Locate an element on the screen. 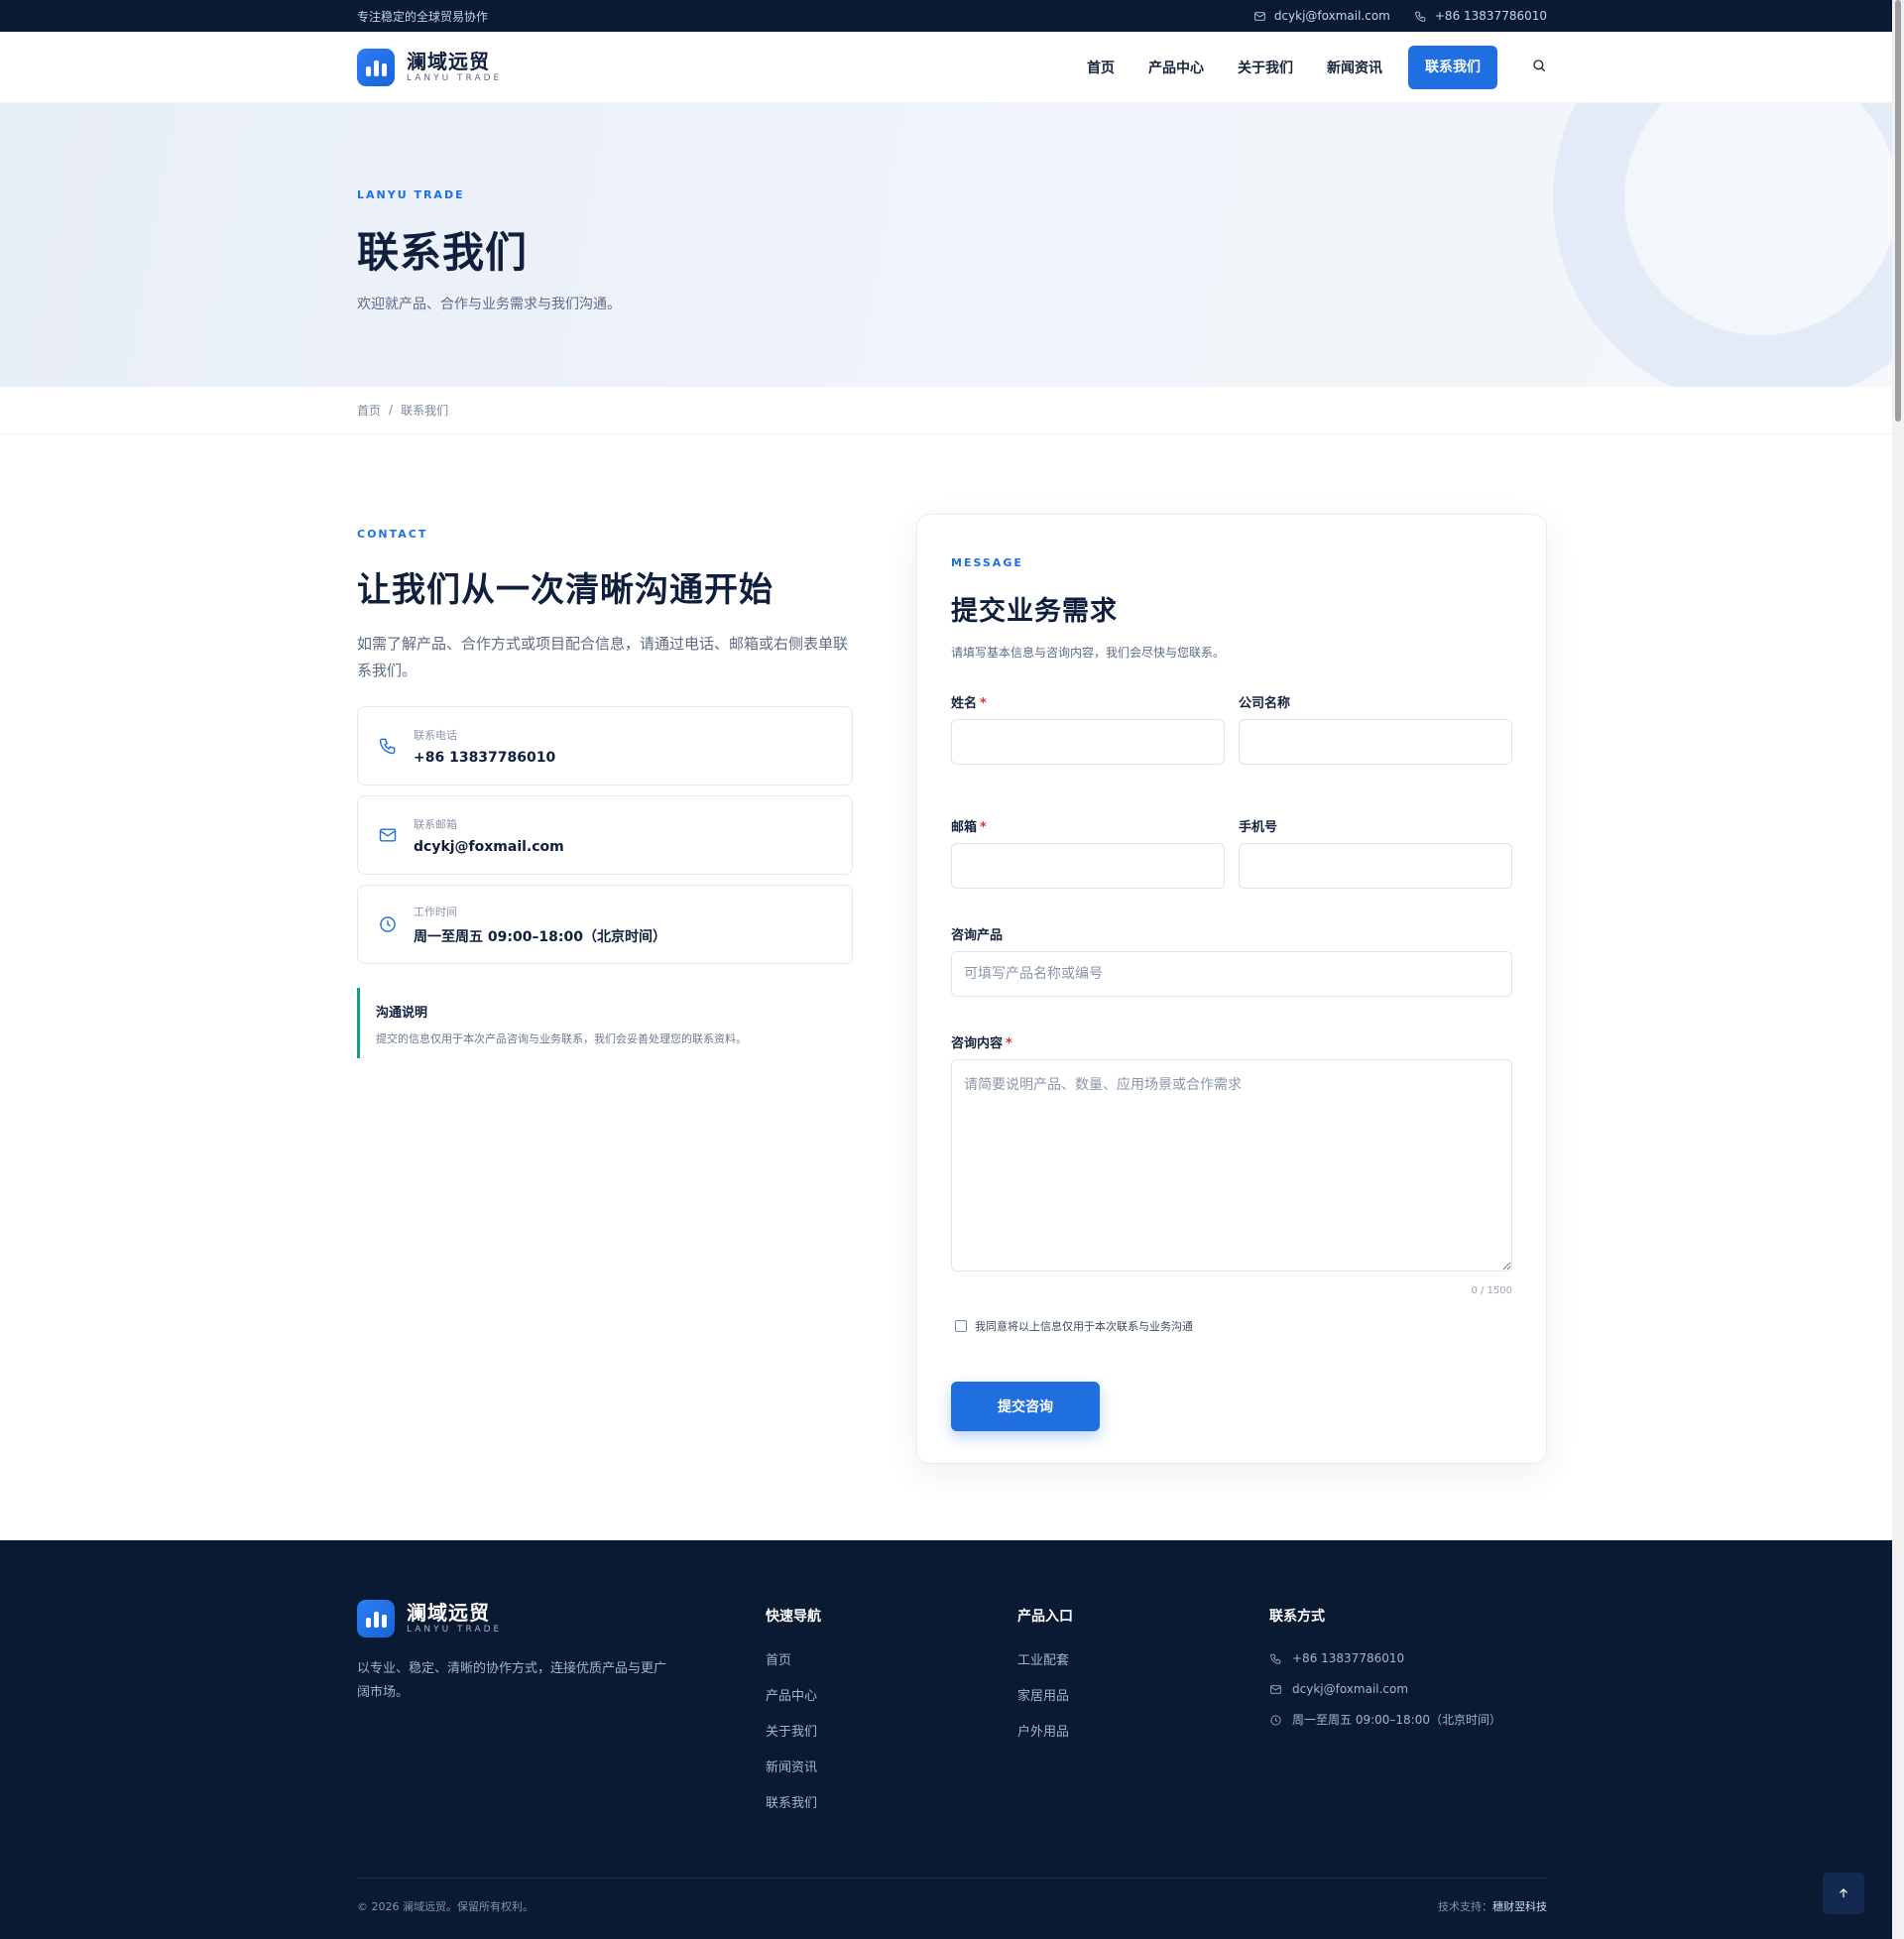 The image size is (1904, 1939). footer-link-contact: 联系我们 is located at coordinates (891, 1804).